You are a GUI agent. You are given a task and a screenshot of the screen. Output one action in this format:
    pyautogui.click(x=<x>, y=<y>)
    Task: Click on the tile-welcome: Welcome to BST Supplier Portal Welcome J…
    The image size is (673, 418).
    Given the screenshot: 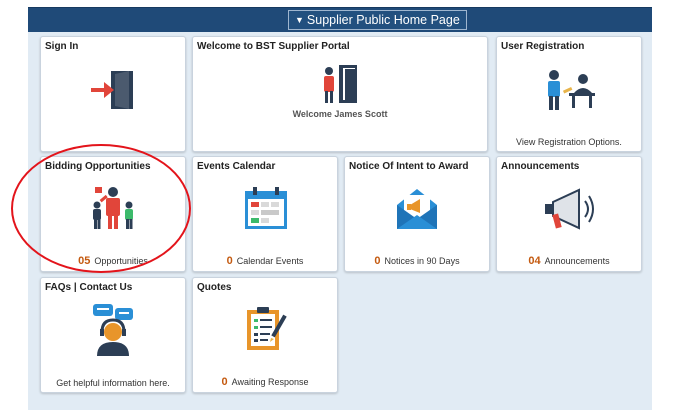 What is the action you would take?
    pyautogui.click(x=340, y=94)
    